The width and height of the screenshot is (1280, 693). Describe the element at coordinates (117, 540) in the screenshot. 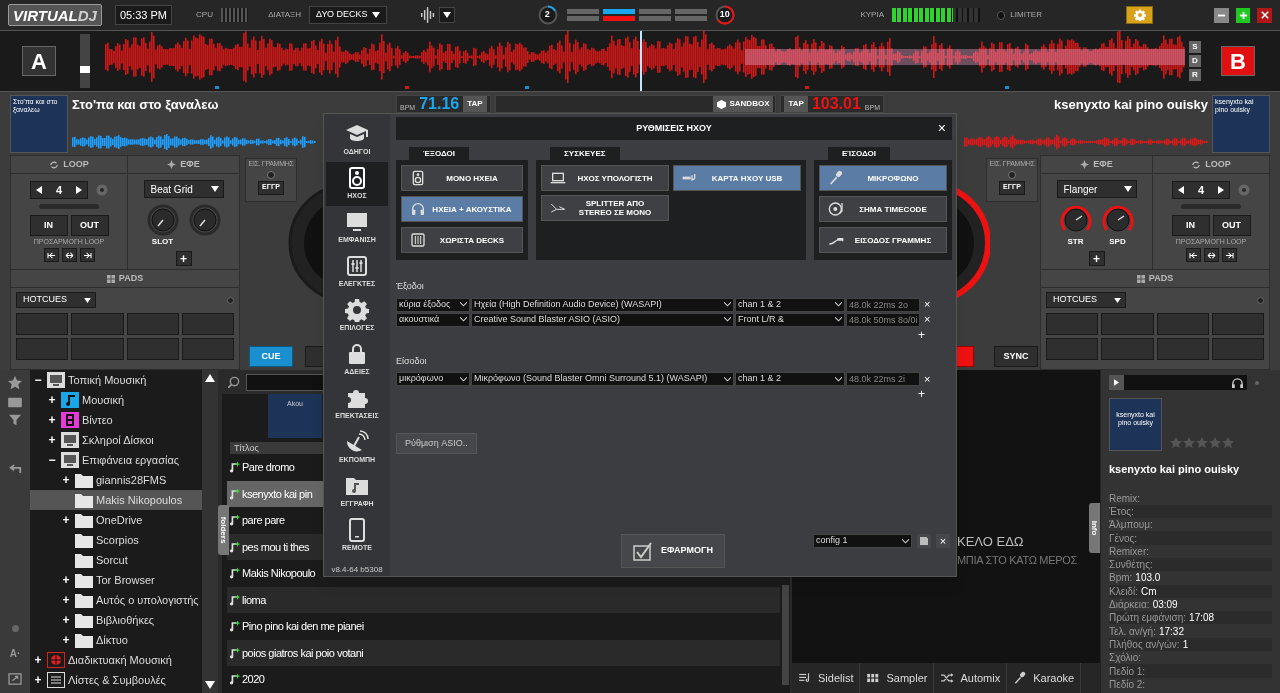

I see `tree-label: Scorpios` at that location.